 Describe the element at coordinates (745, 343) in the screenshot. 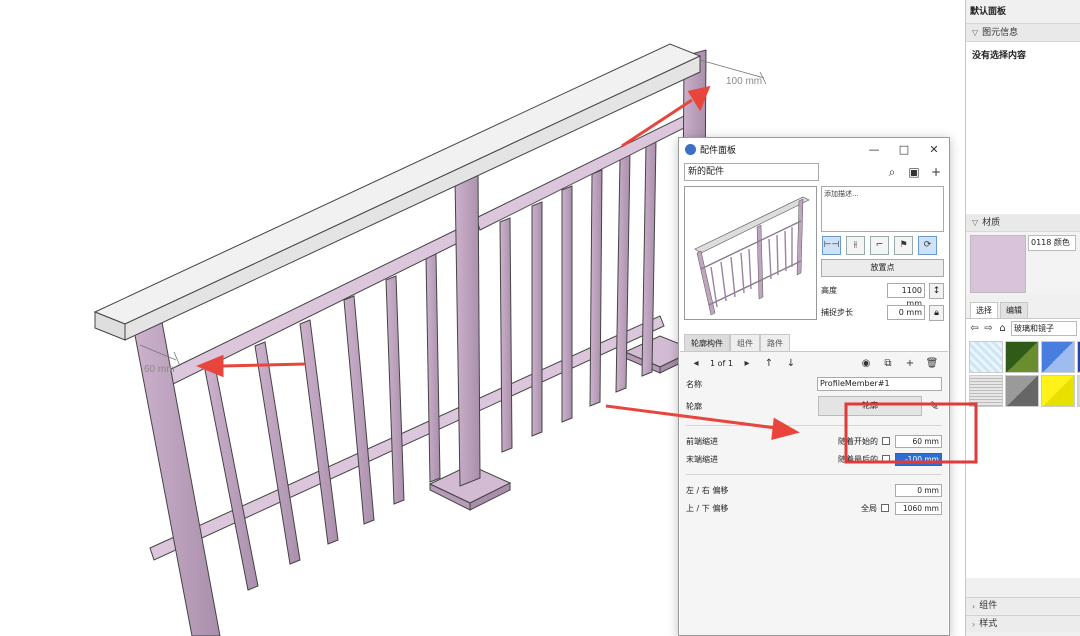

I see `tab-component: 组件` at that location.